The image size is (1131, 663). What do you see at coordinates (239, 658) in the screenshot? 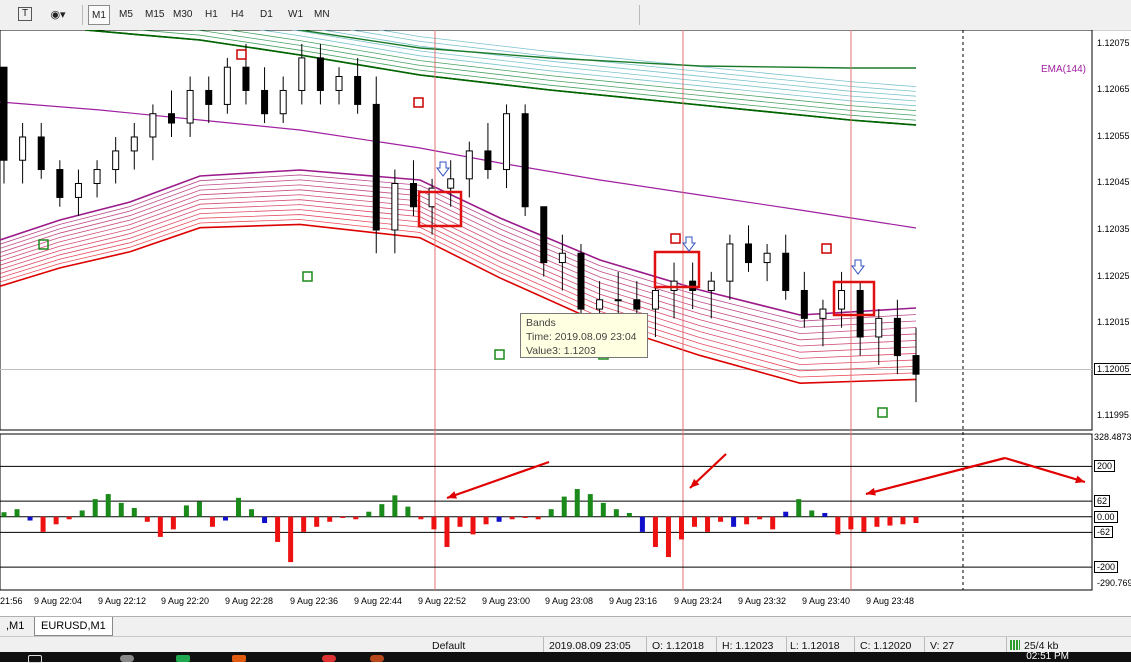
I see `app-icon` at bounding box center [239, 658].